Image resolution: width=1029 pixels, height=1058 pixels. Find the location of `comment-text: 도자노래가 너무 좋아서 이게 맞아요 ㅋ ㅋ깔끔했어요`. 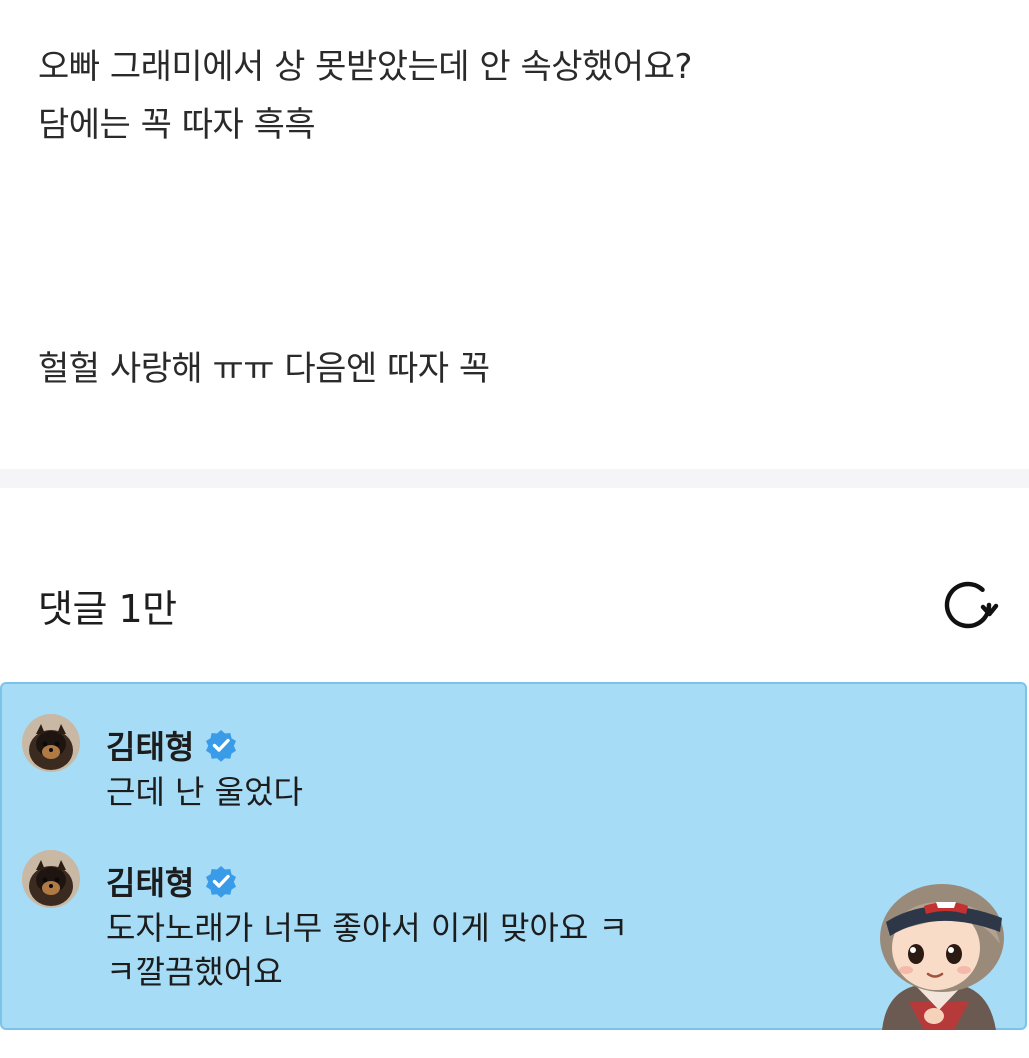

comment-text: 도자노래가 너무 좋아서 이게 맞아요 ㅋ ㅋ깔끔했어요 is located at coordinates (436, 950).